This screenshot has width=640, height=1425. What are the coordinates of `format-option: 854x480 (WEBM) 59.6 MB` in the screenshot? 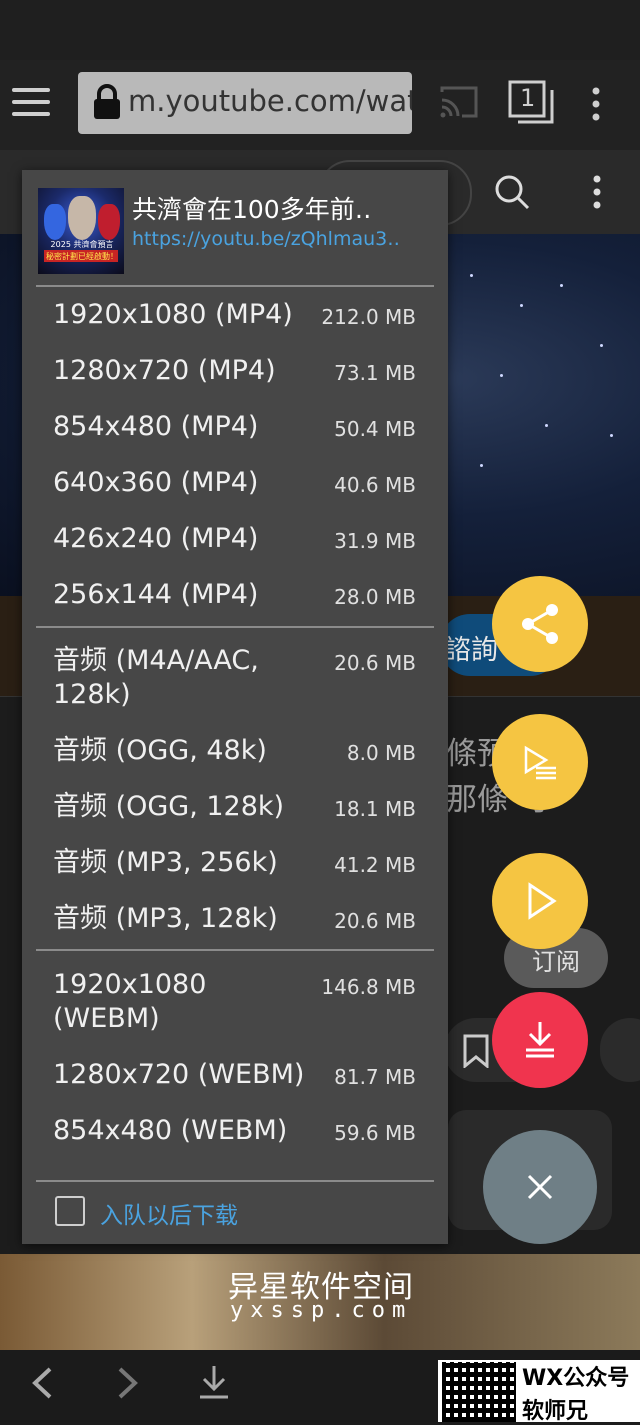 It's located at (235, 1140).